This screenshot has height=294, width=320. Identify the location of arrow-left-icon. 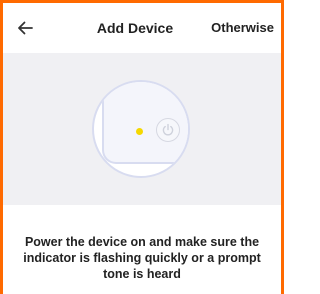
(25, 28).